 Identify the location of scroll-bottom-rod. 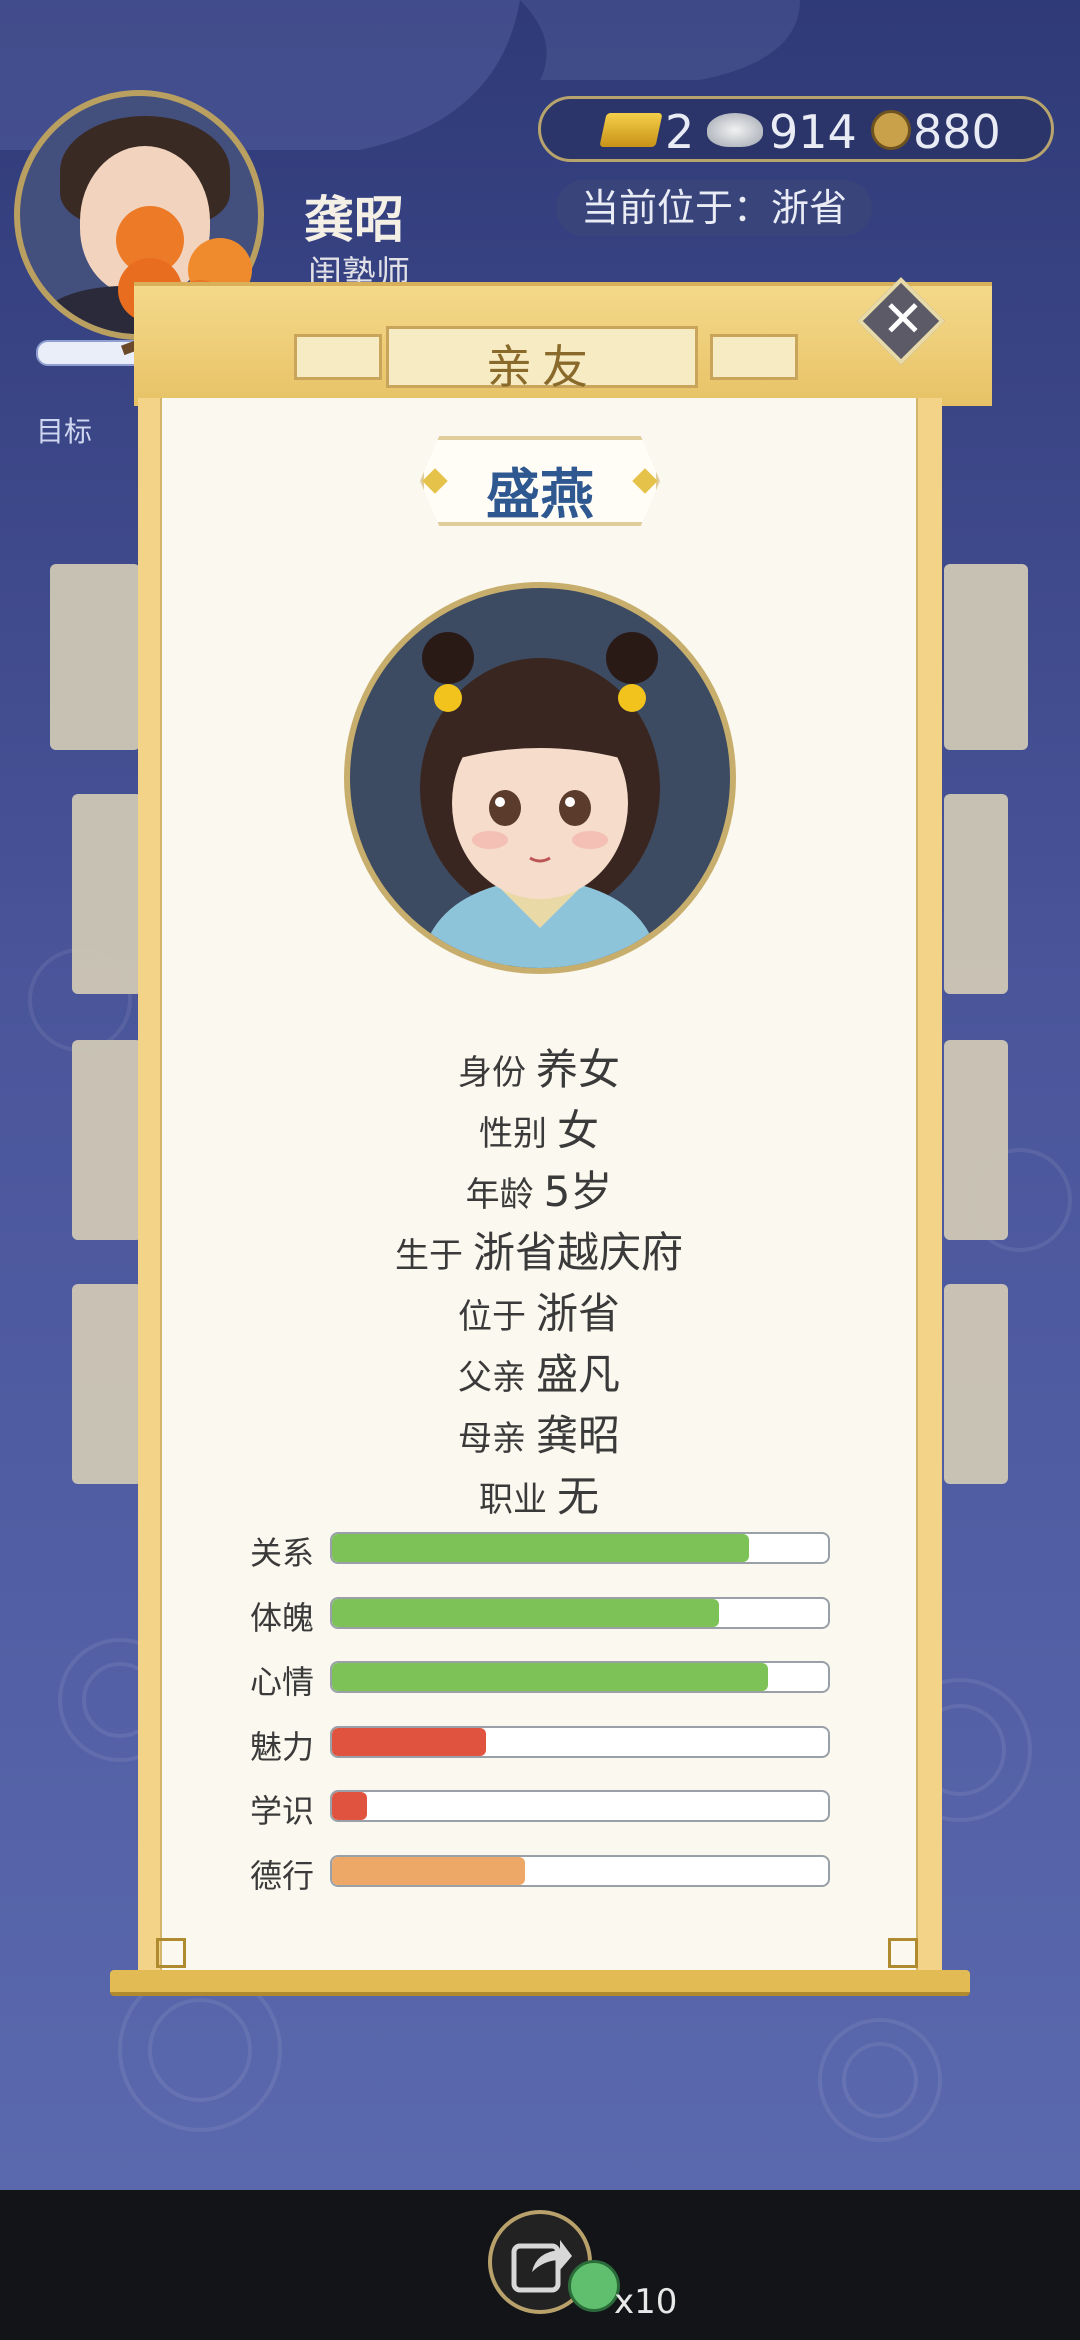
(540, 1983).